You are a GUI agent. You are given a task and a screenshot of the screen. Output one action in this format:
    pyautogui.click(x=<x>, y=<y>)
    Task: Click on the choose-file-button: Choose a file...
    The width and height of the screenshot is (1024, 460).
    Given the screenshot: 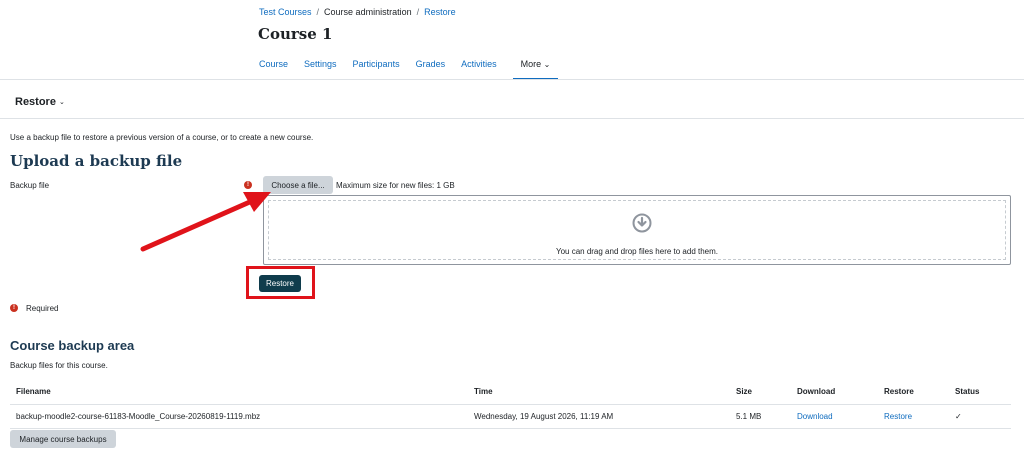 What is the action you would take?
    pyautogui.click(x=298, y=185)
    